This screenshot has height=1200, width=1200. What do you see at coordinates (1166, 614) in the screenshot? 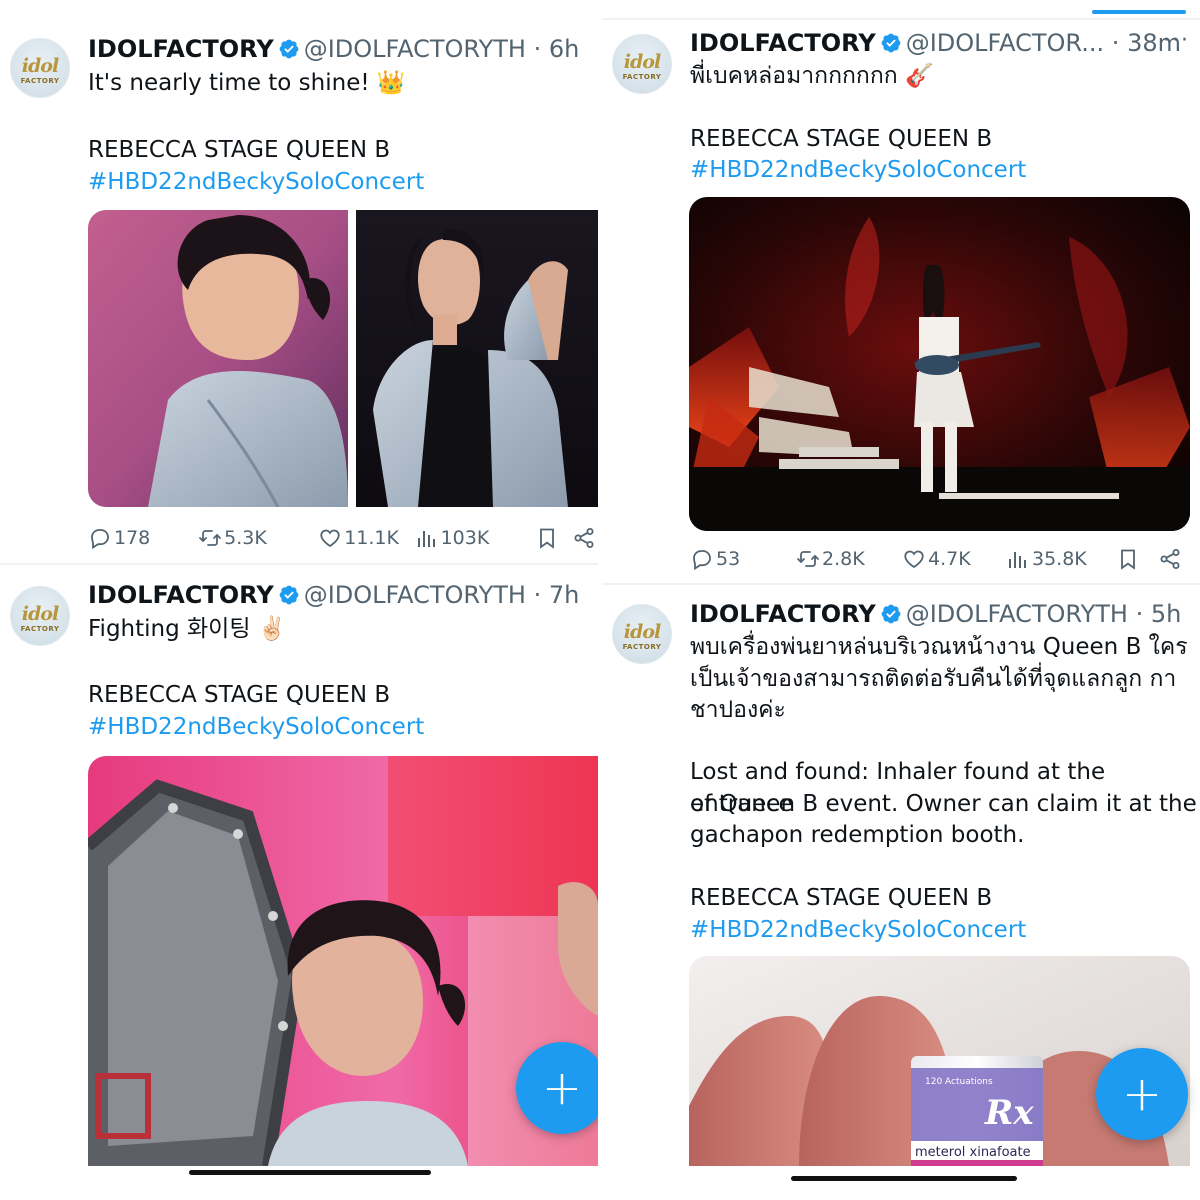
I see `post-time: 5h` at bounding box center [1166, 614].